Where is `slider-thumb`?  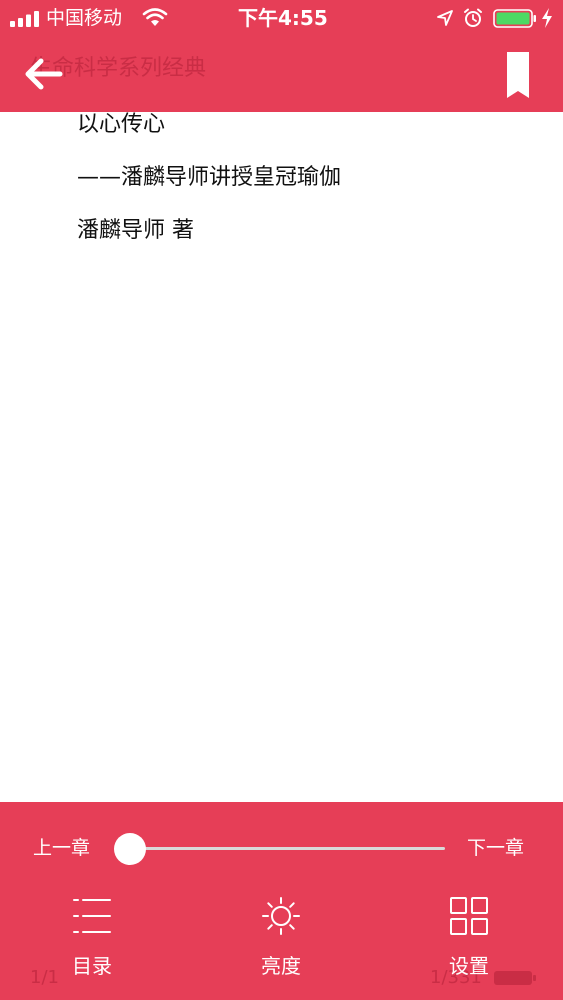 slider-thumb is located at coordinates (130, 849).